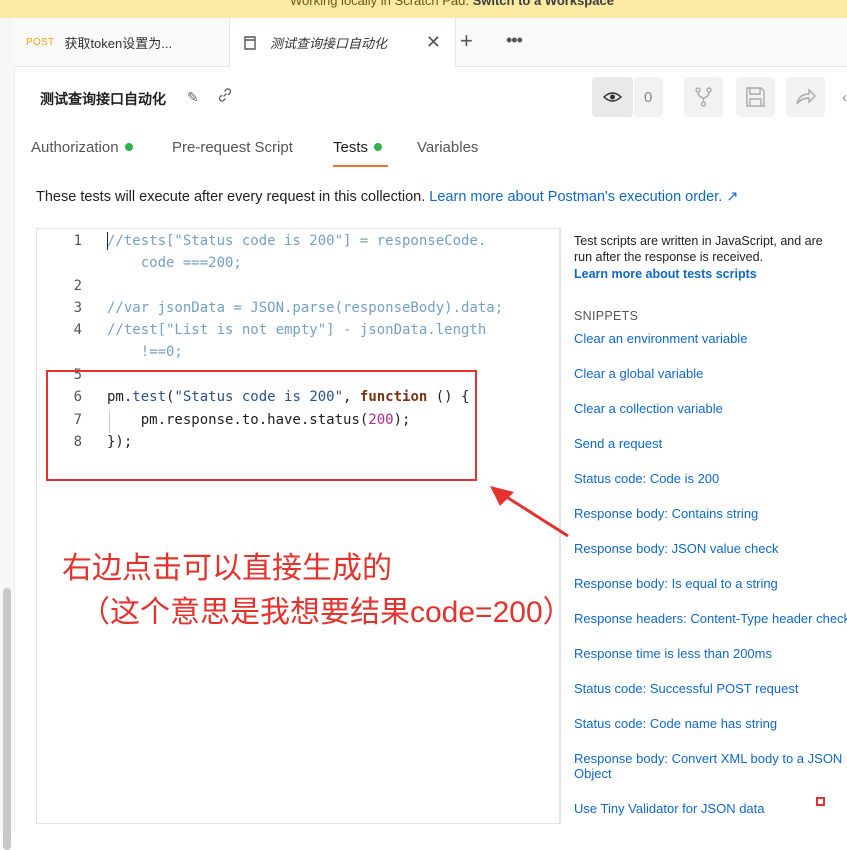  What do you see at coordinates (430, 99) in the screenshot?
I see `collection-header: 测试查询接口自动化 ✎ 0 ‹` at bounding box center [430, 99].